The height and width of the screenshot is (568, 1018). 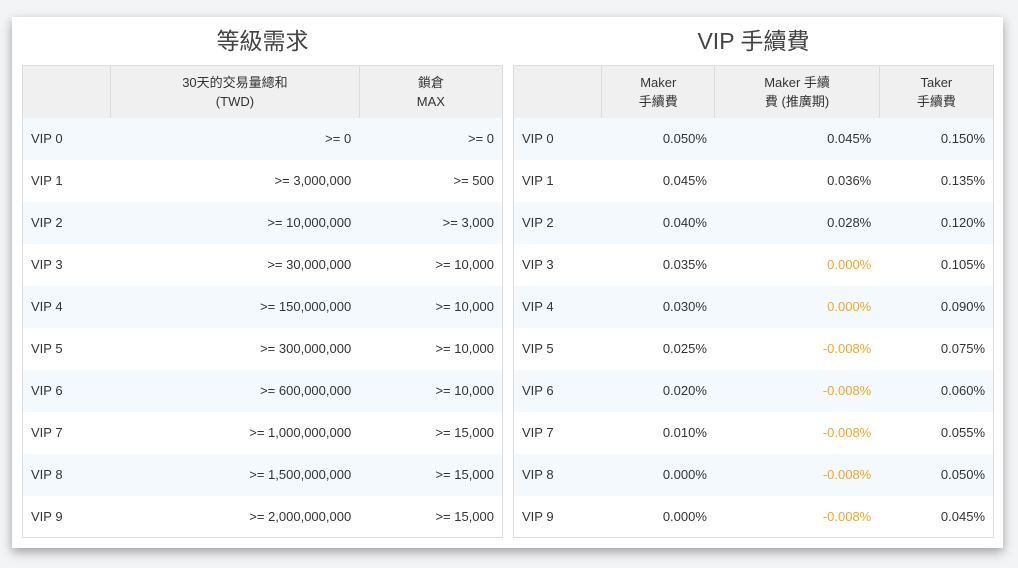 I want to click on taker-fee: 0.060%, so click(x=962, y=390).